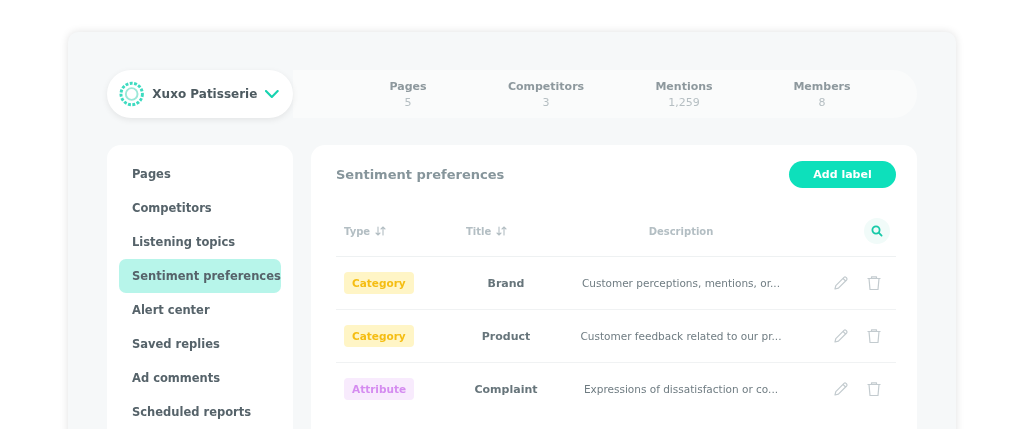 This screenshot has width=1024, height=429. I want to click on search-button, so click(877, 231).